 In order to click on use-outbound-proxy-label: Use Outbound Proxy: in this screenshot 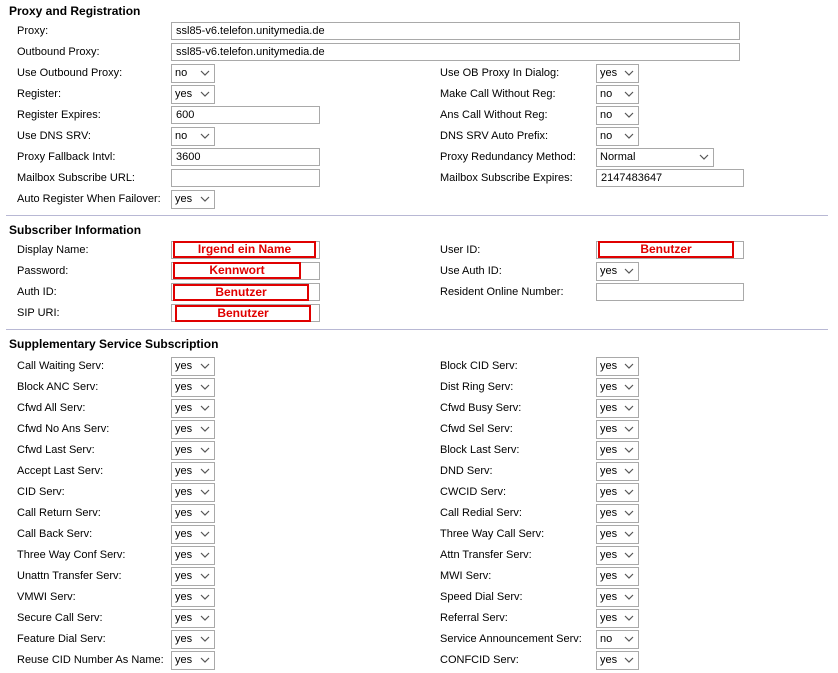, I will do `click(70, 73)`.